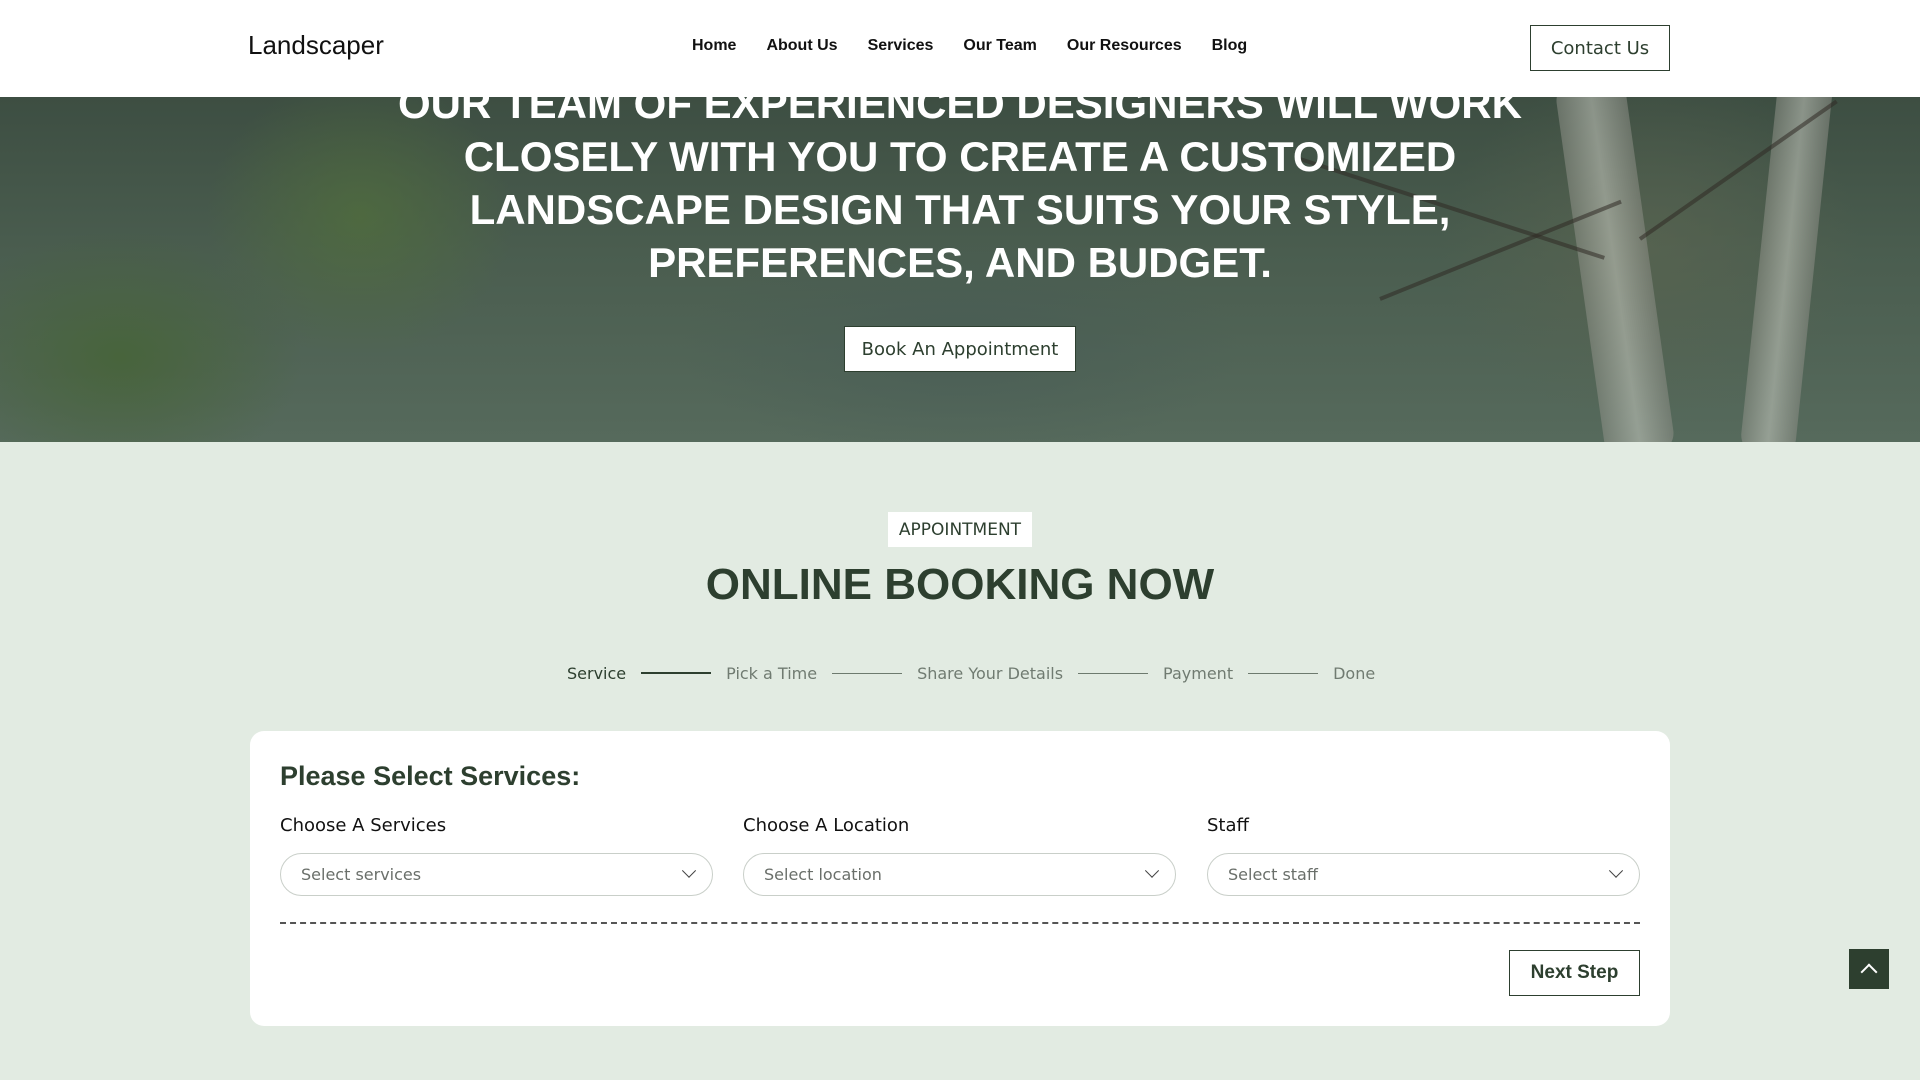 Image resolution: width=1920 pixels, height=1080 pixels. Describe the element at coordinates (316, 45) in the screenshot. I see `brand-logo: Landscaper` at that location.